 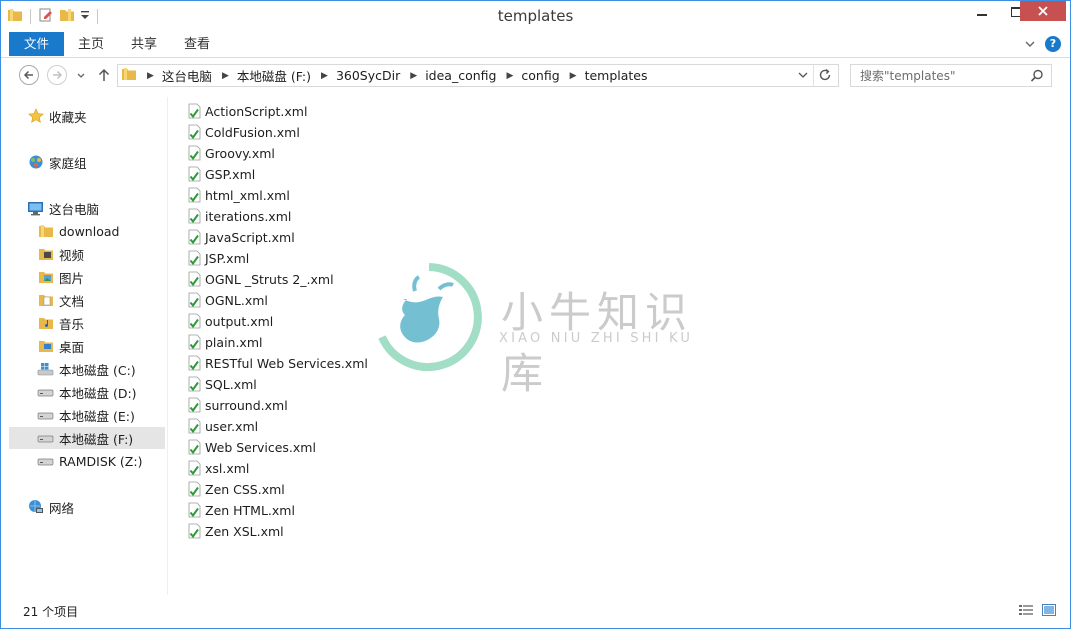 I want to click on file-name: SQL.xml, so click(x=231, y=384).